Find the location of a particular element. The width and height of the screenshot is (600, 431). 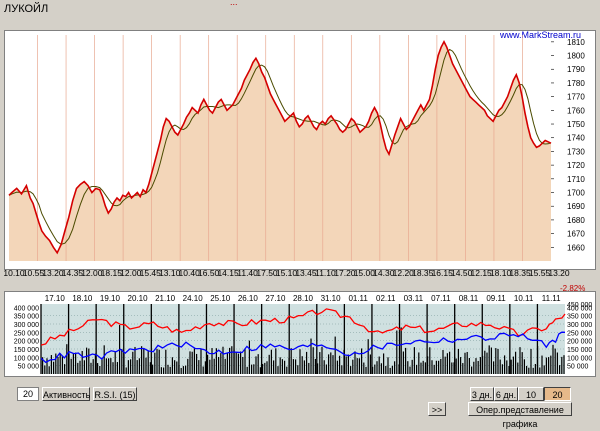

x-tick-label: 12.00 is located at coordinates (131, 273).